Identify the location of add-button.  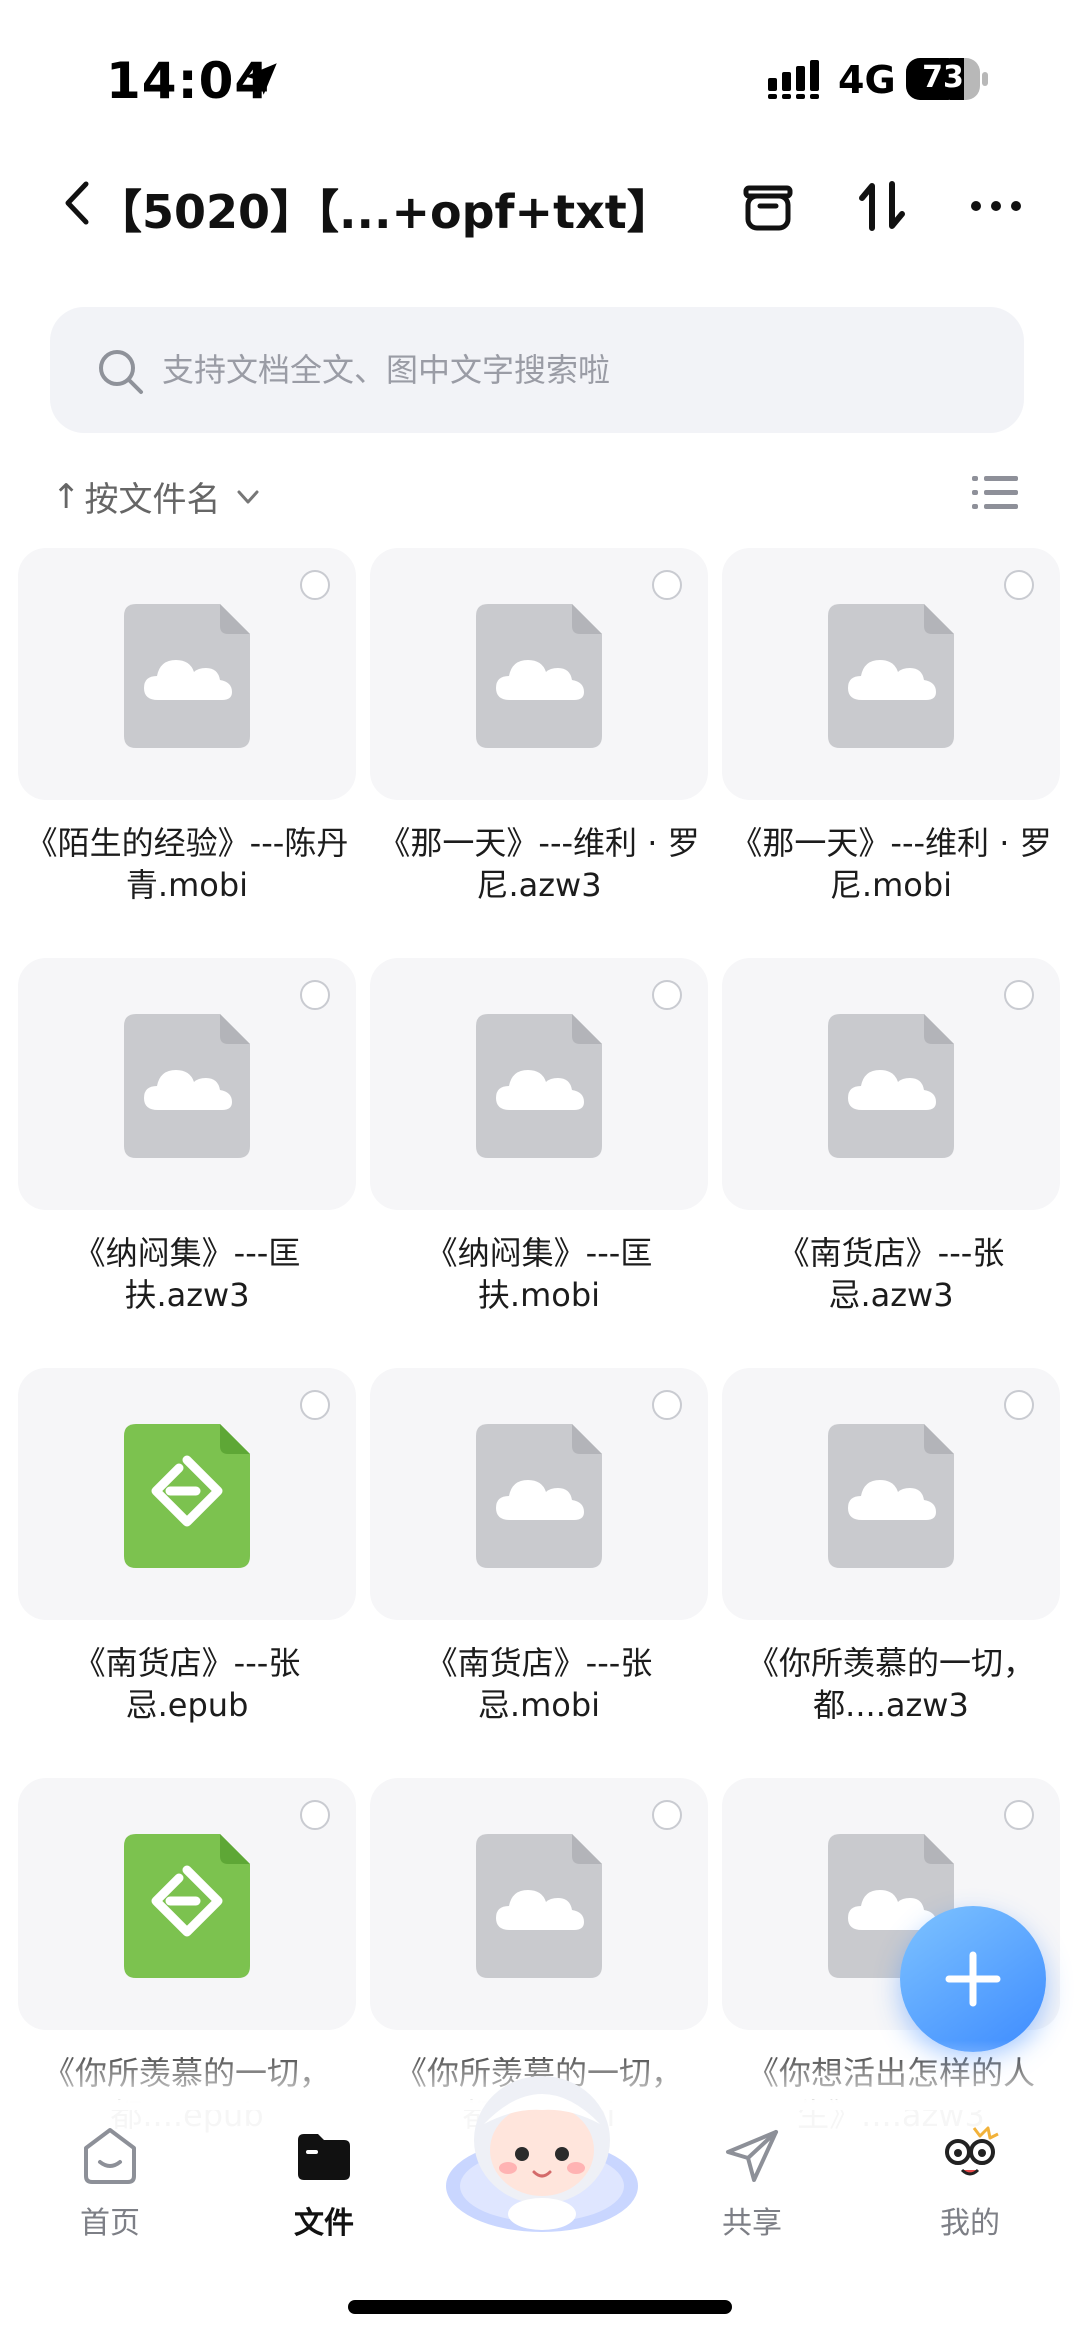
(973, 1979).